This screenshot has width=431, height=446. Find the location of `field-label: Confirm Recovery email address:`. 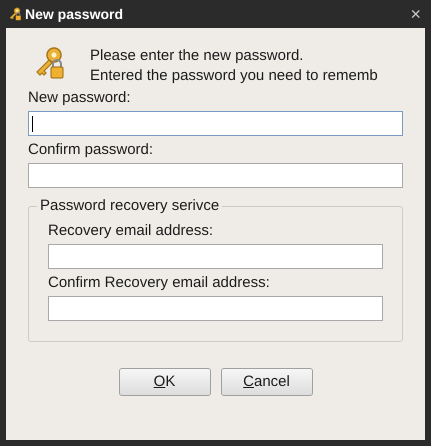

field-label: Confirm Recovery email address: is located at coordinates (159, 283).